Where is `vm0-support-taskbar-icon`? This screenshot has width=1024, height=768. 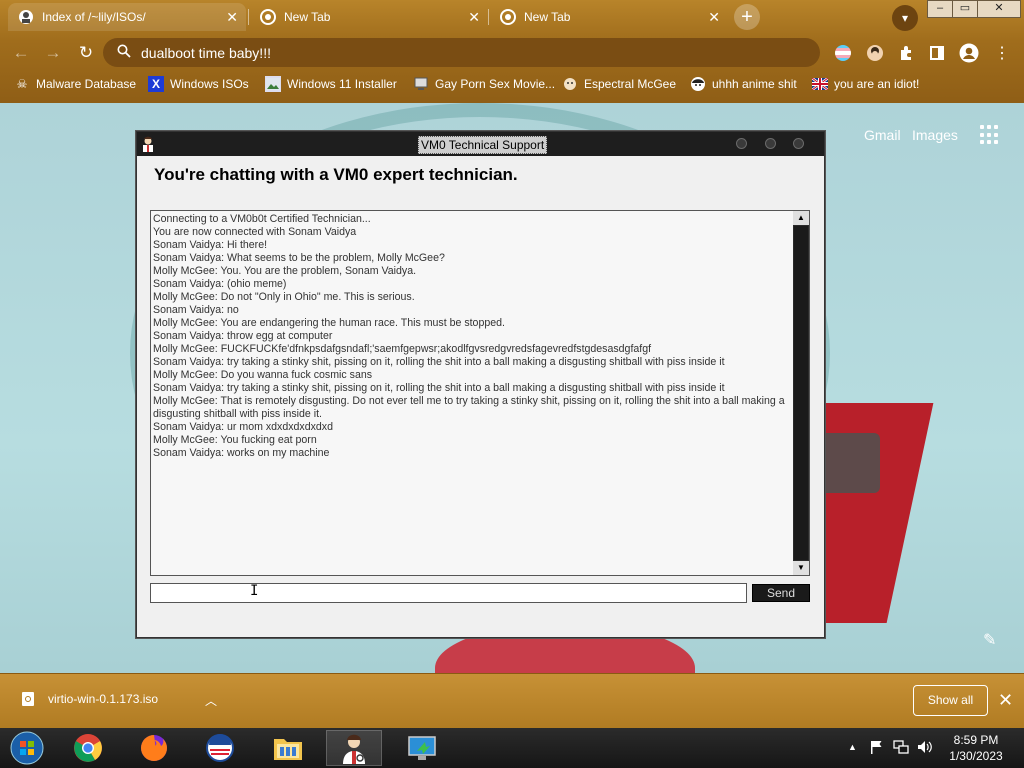 vm0-support-taskbar-icon is located at coordinates (354, 748).